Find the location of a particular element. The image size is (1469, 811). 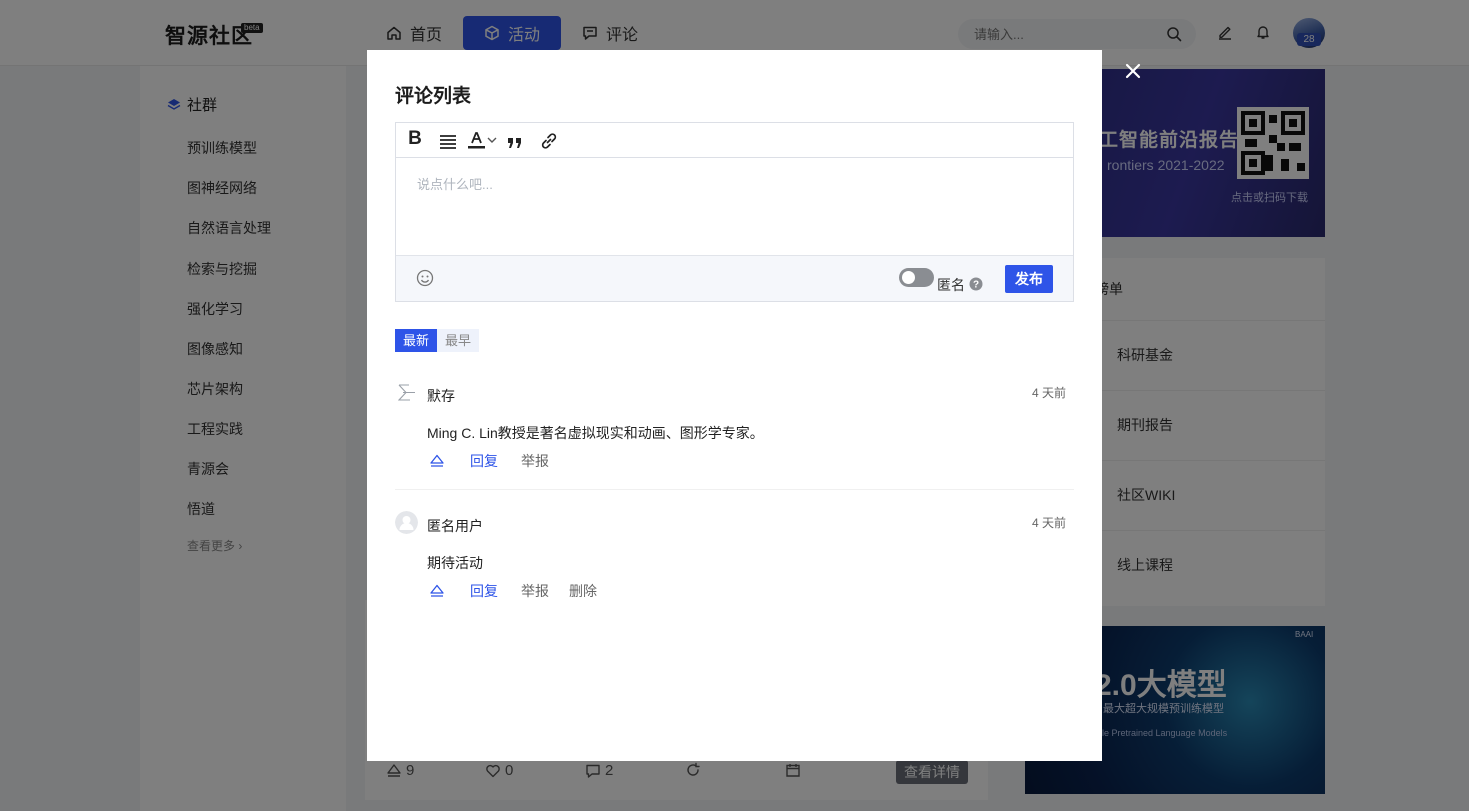

anonymous-label: 匿名 is located at coordinates (951, 285).